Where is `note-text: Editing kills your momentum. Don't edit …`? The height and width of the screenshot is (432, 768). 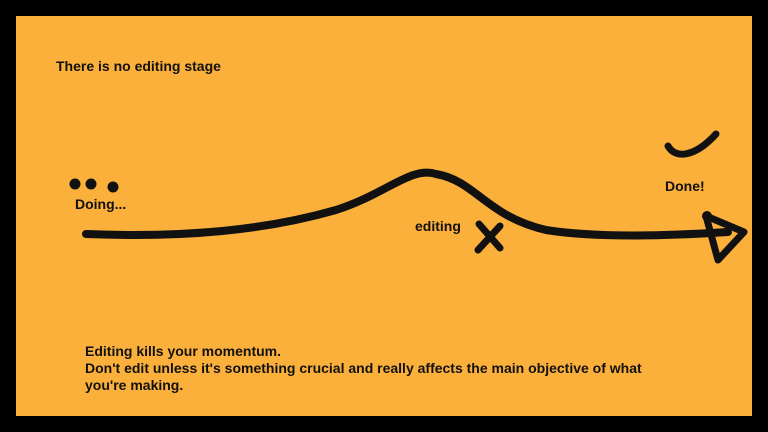 note-text: Editing kills your momentum. Don't edit … is located at coordinates (385, 368).